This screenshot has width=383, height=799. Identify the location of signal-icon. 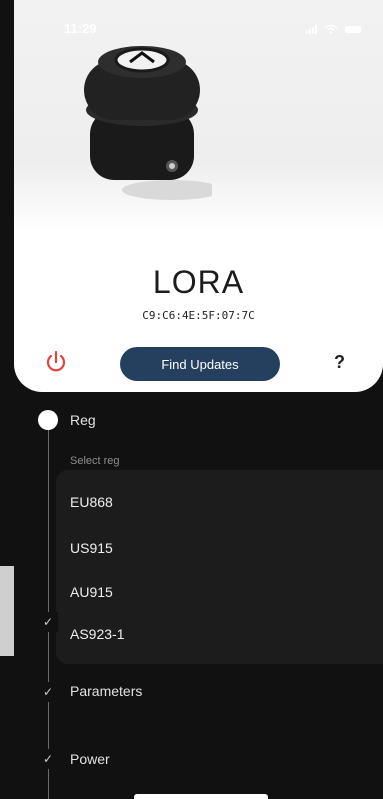
(311, 29).